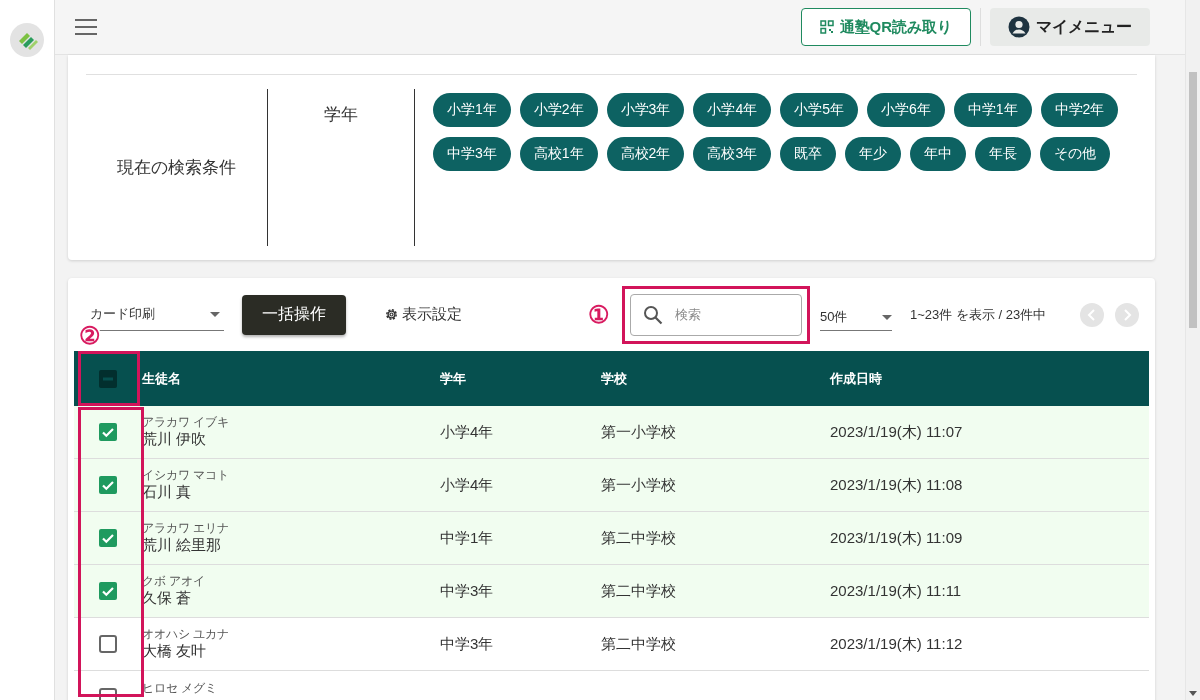 The width and height of the screenshot is (1200, 700). What do you see at coordinates (896, 643) in the screenshot?
I see `created-date-cell: 2023/1/19(木) 11:12` at bounding box center [896, 643].